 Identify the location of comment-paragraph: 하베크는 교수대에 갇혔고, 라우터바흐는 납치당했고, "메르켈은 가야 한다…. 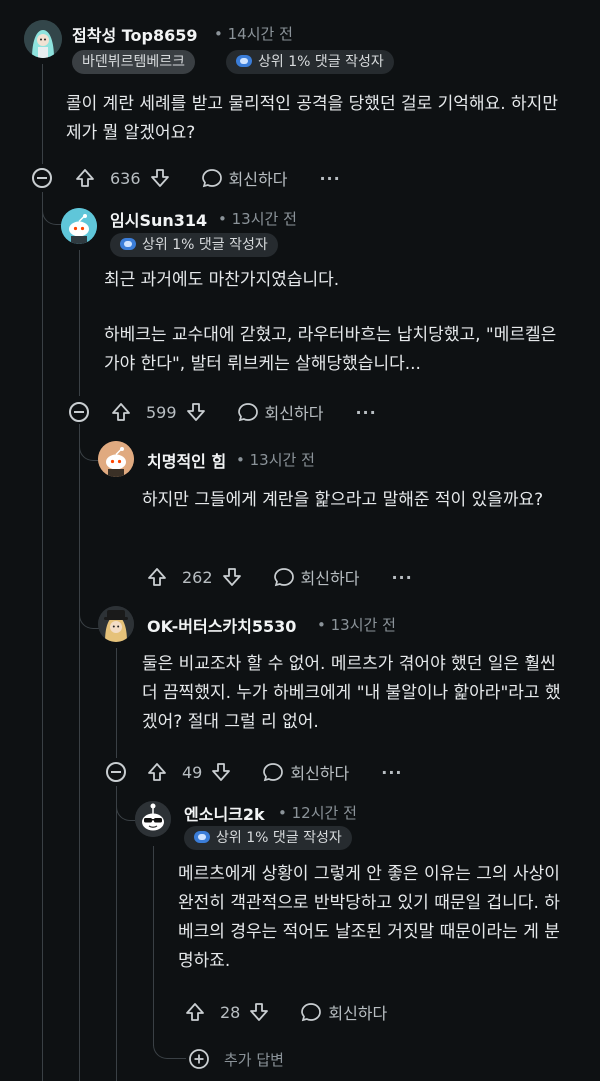
(330, 349).